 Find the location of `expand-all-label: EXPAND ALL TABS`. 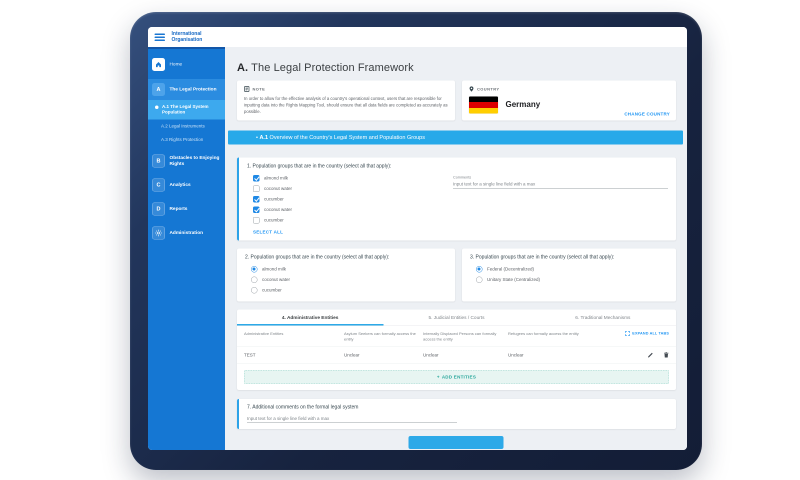

expand-all-label: EXPAND ALL TABS is located at coordinates (650, 333).